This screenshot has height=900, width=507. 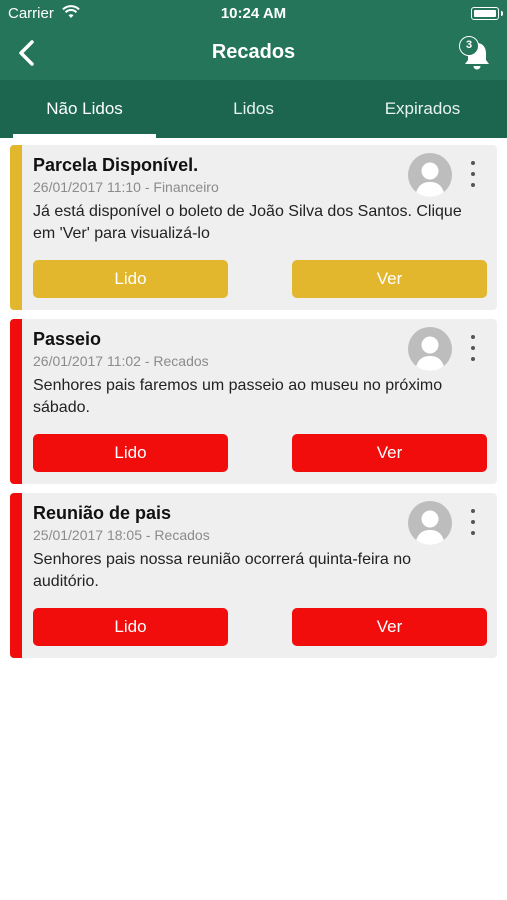 I want to click on status-bar: Carrier 10:24 AM, so click(x=253, y=14).